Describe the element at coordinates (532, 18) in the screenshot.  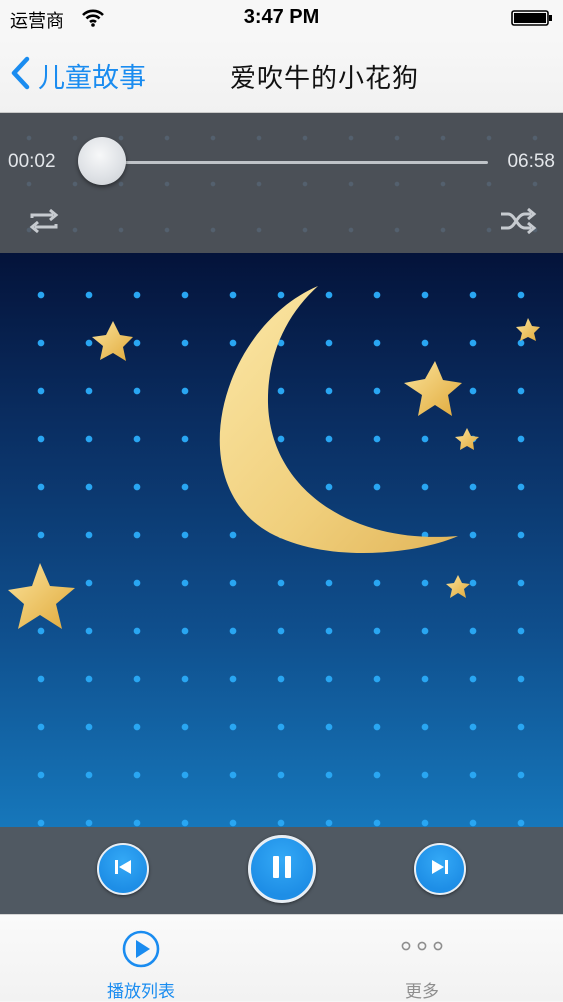
I see `battery-icon` at that location.